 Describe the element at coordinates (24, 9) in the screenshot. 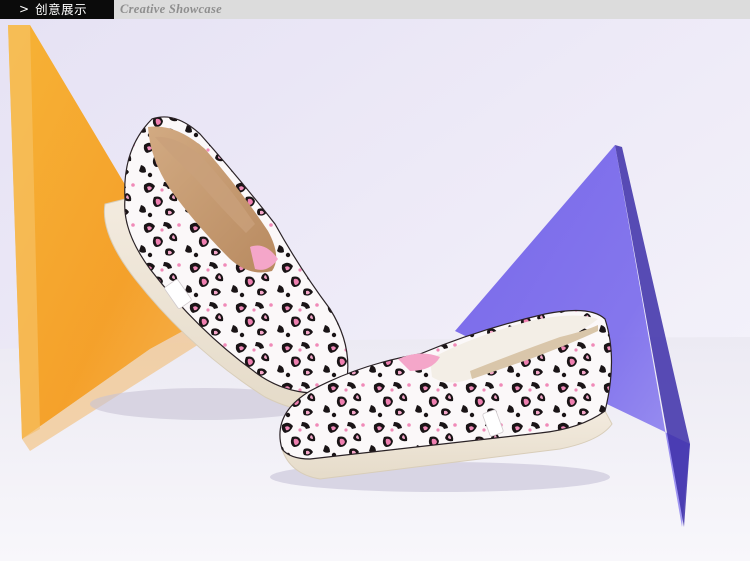

I see `chevron-right-icon: >` at that location.